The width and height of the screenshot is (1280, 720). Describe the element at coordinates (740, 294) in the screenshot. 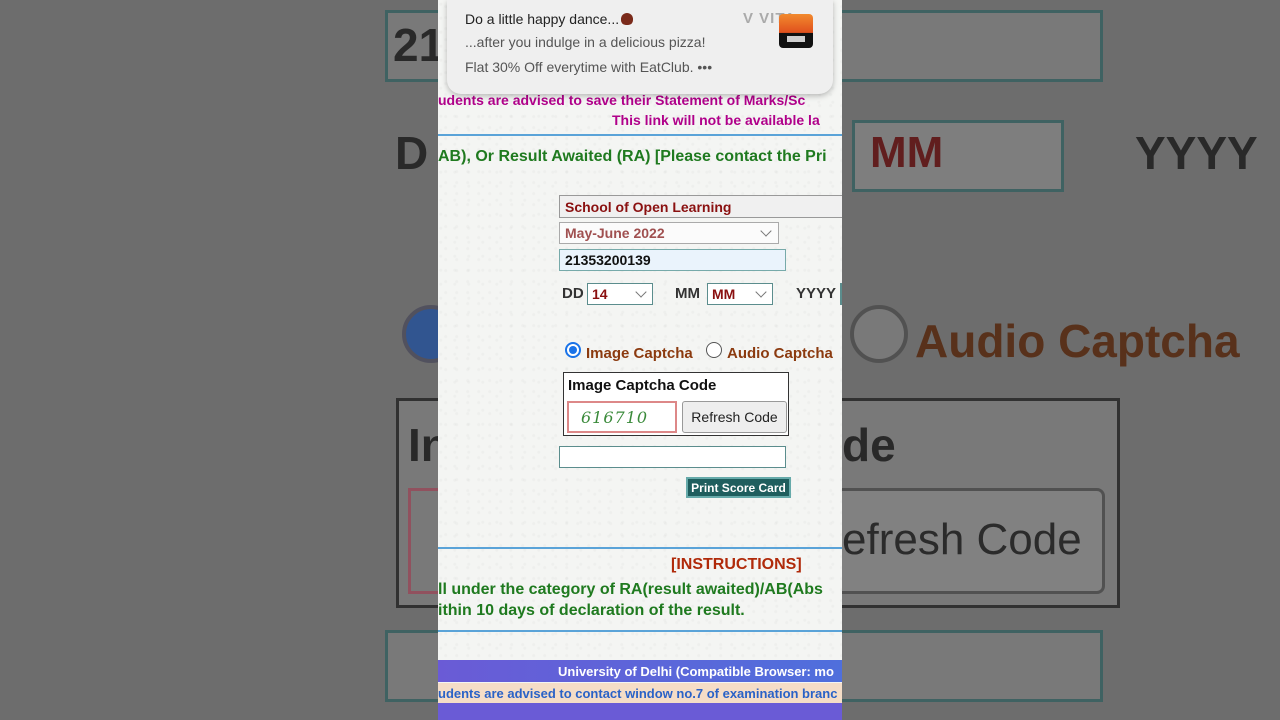

I see `mm-select: MM` at that location.